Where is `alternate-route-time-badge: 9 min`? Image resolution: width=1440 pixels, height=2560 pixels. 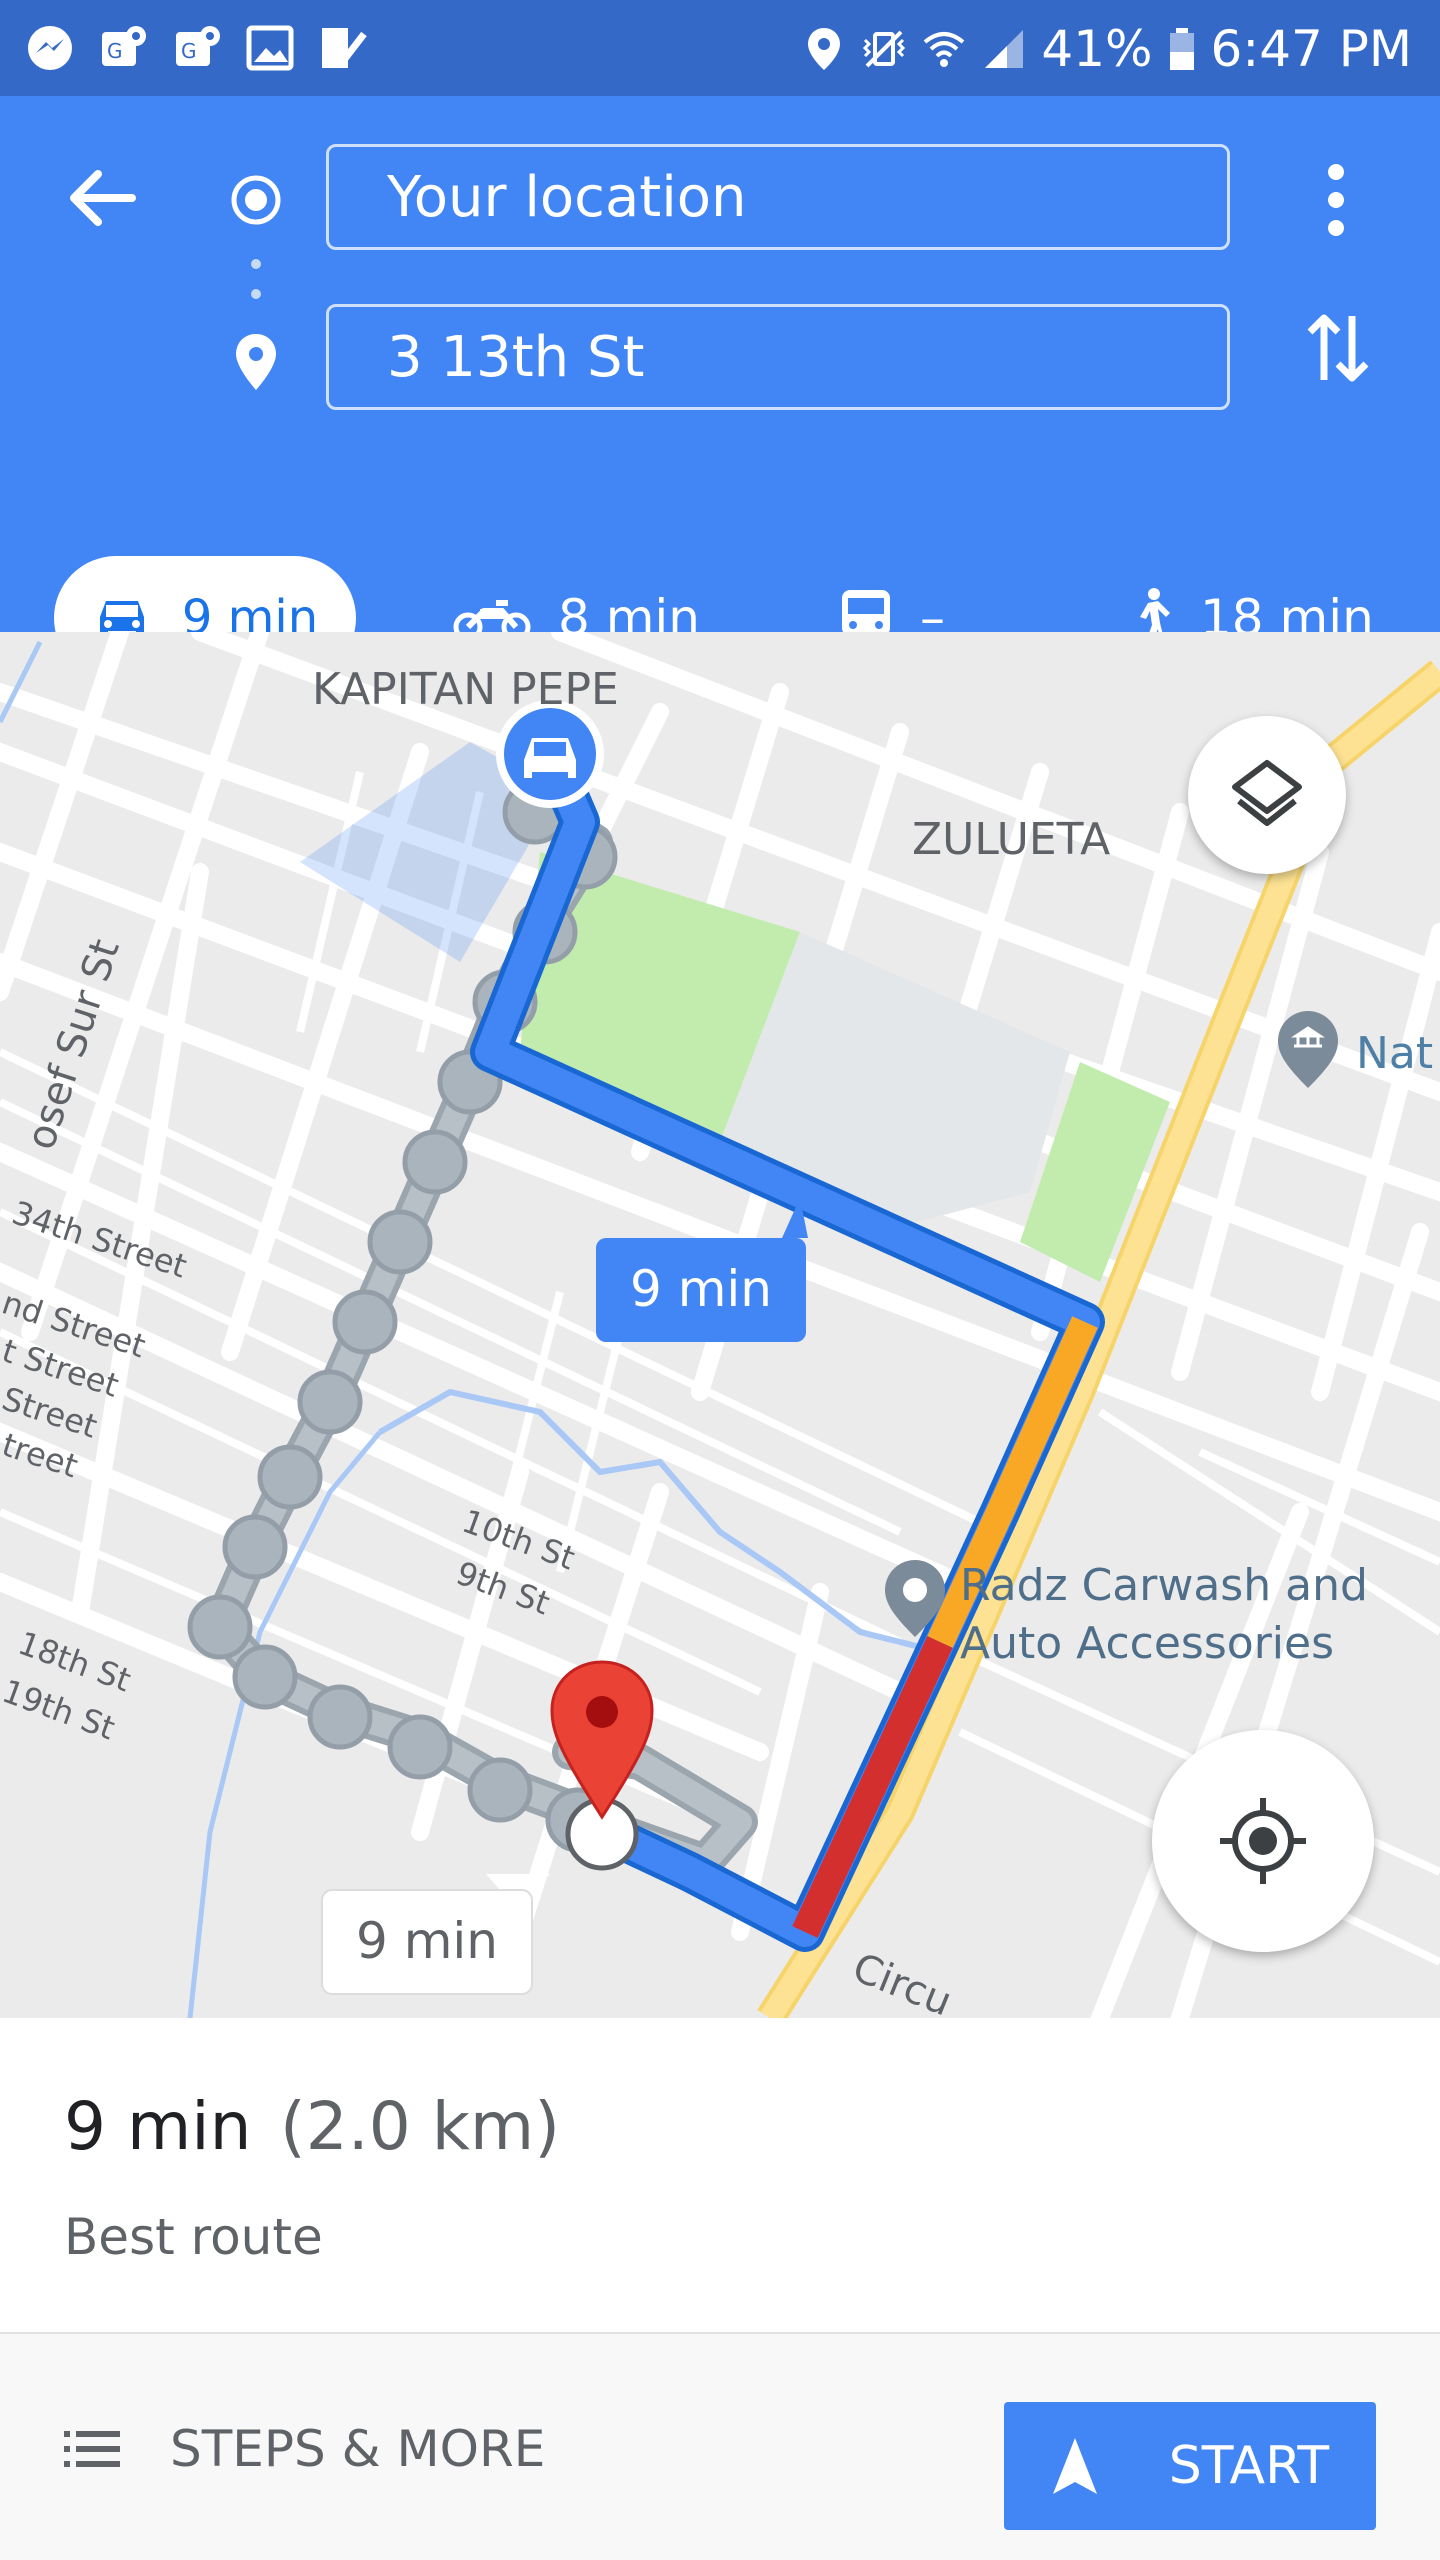 alternate-route-time-badge: 9 min is located at coordinates (435, 1934).